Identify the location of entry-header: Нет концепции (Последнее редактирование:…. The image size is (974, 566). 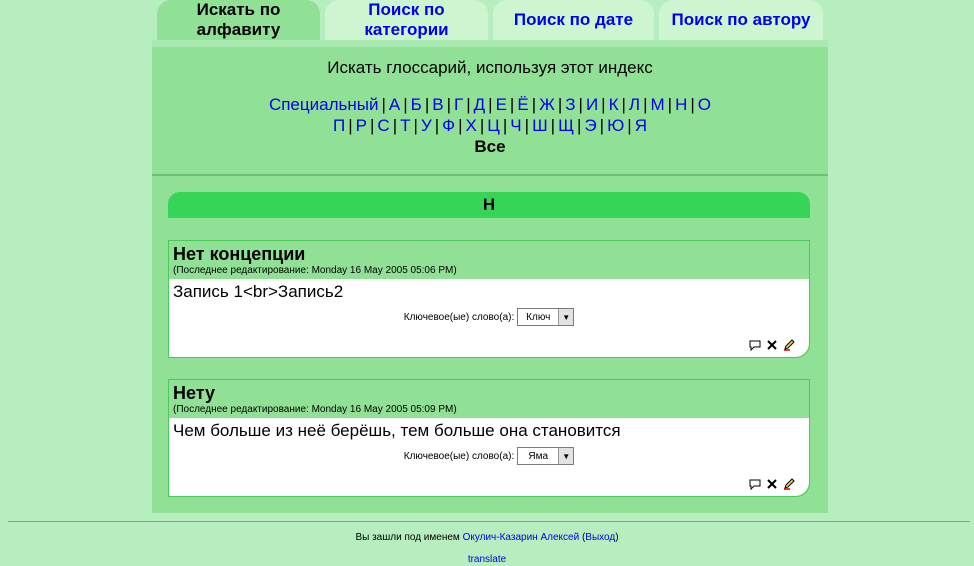
(489, 260).